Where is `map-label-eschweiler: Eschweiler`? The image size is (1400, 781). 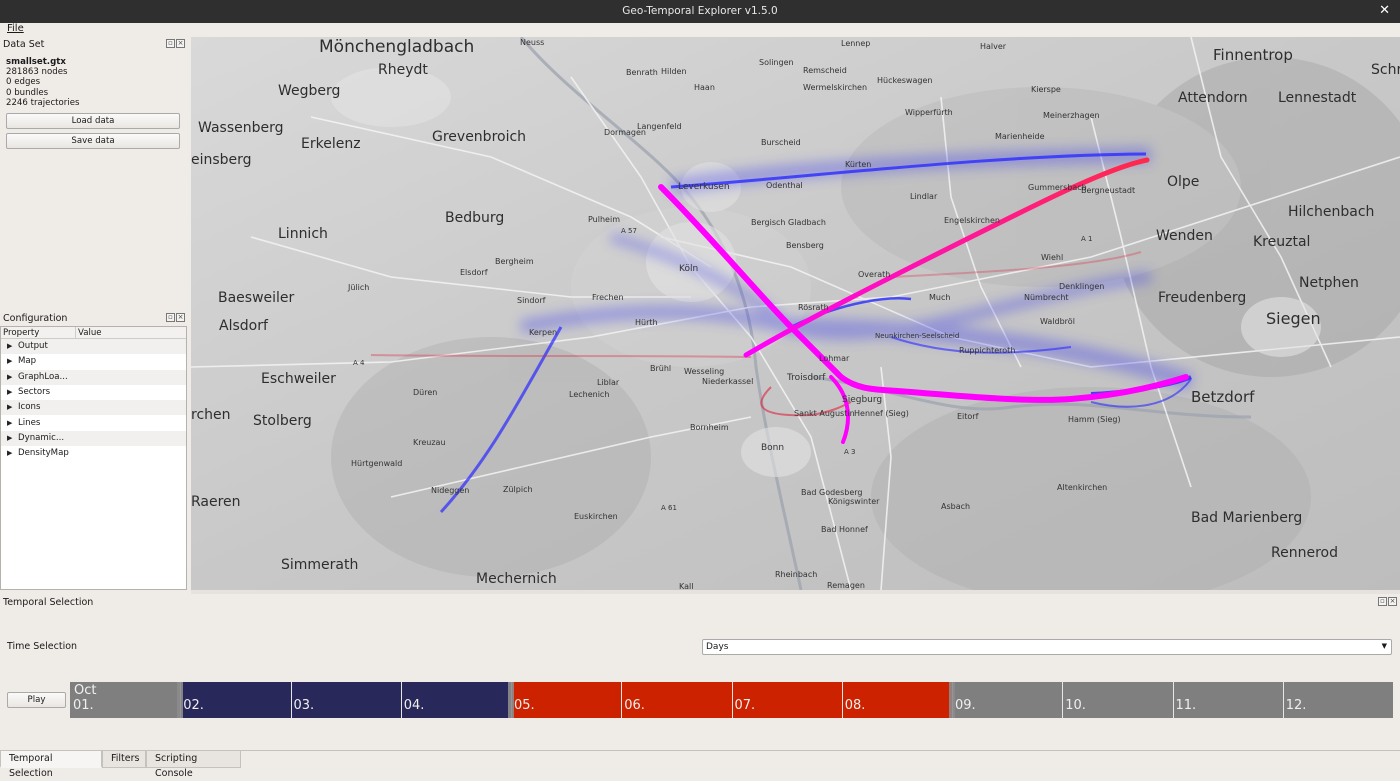 map-label-eschweiler: Eschweiler is located at coordinates (298, 379).